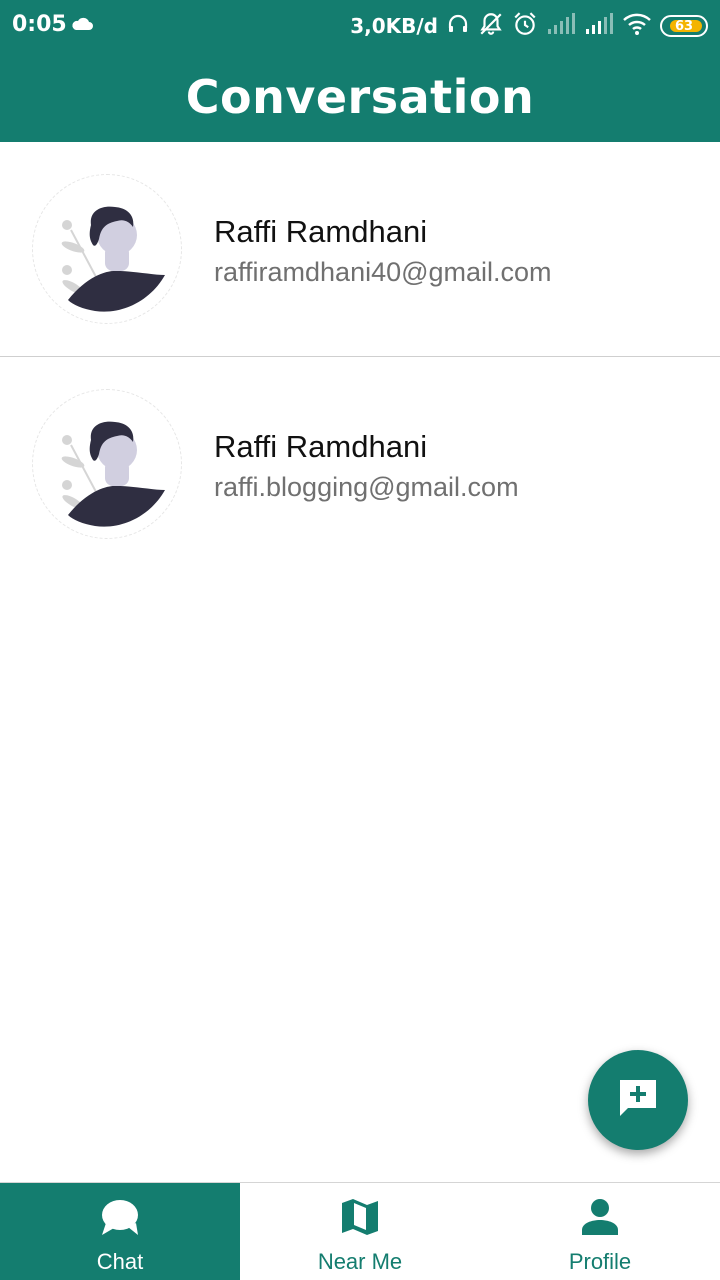 The image size is (720, 1280). What do you see at coordinates (120, 1217) in the screenshot?
I see `chat-icon` at bounding box center [120, 1217].